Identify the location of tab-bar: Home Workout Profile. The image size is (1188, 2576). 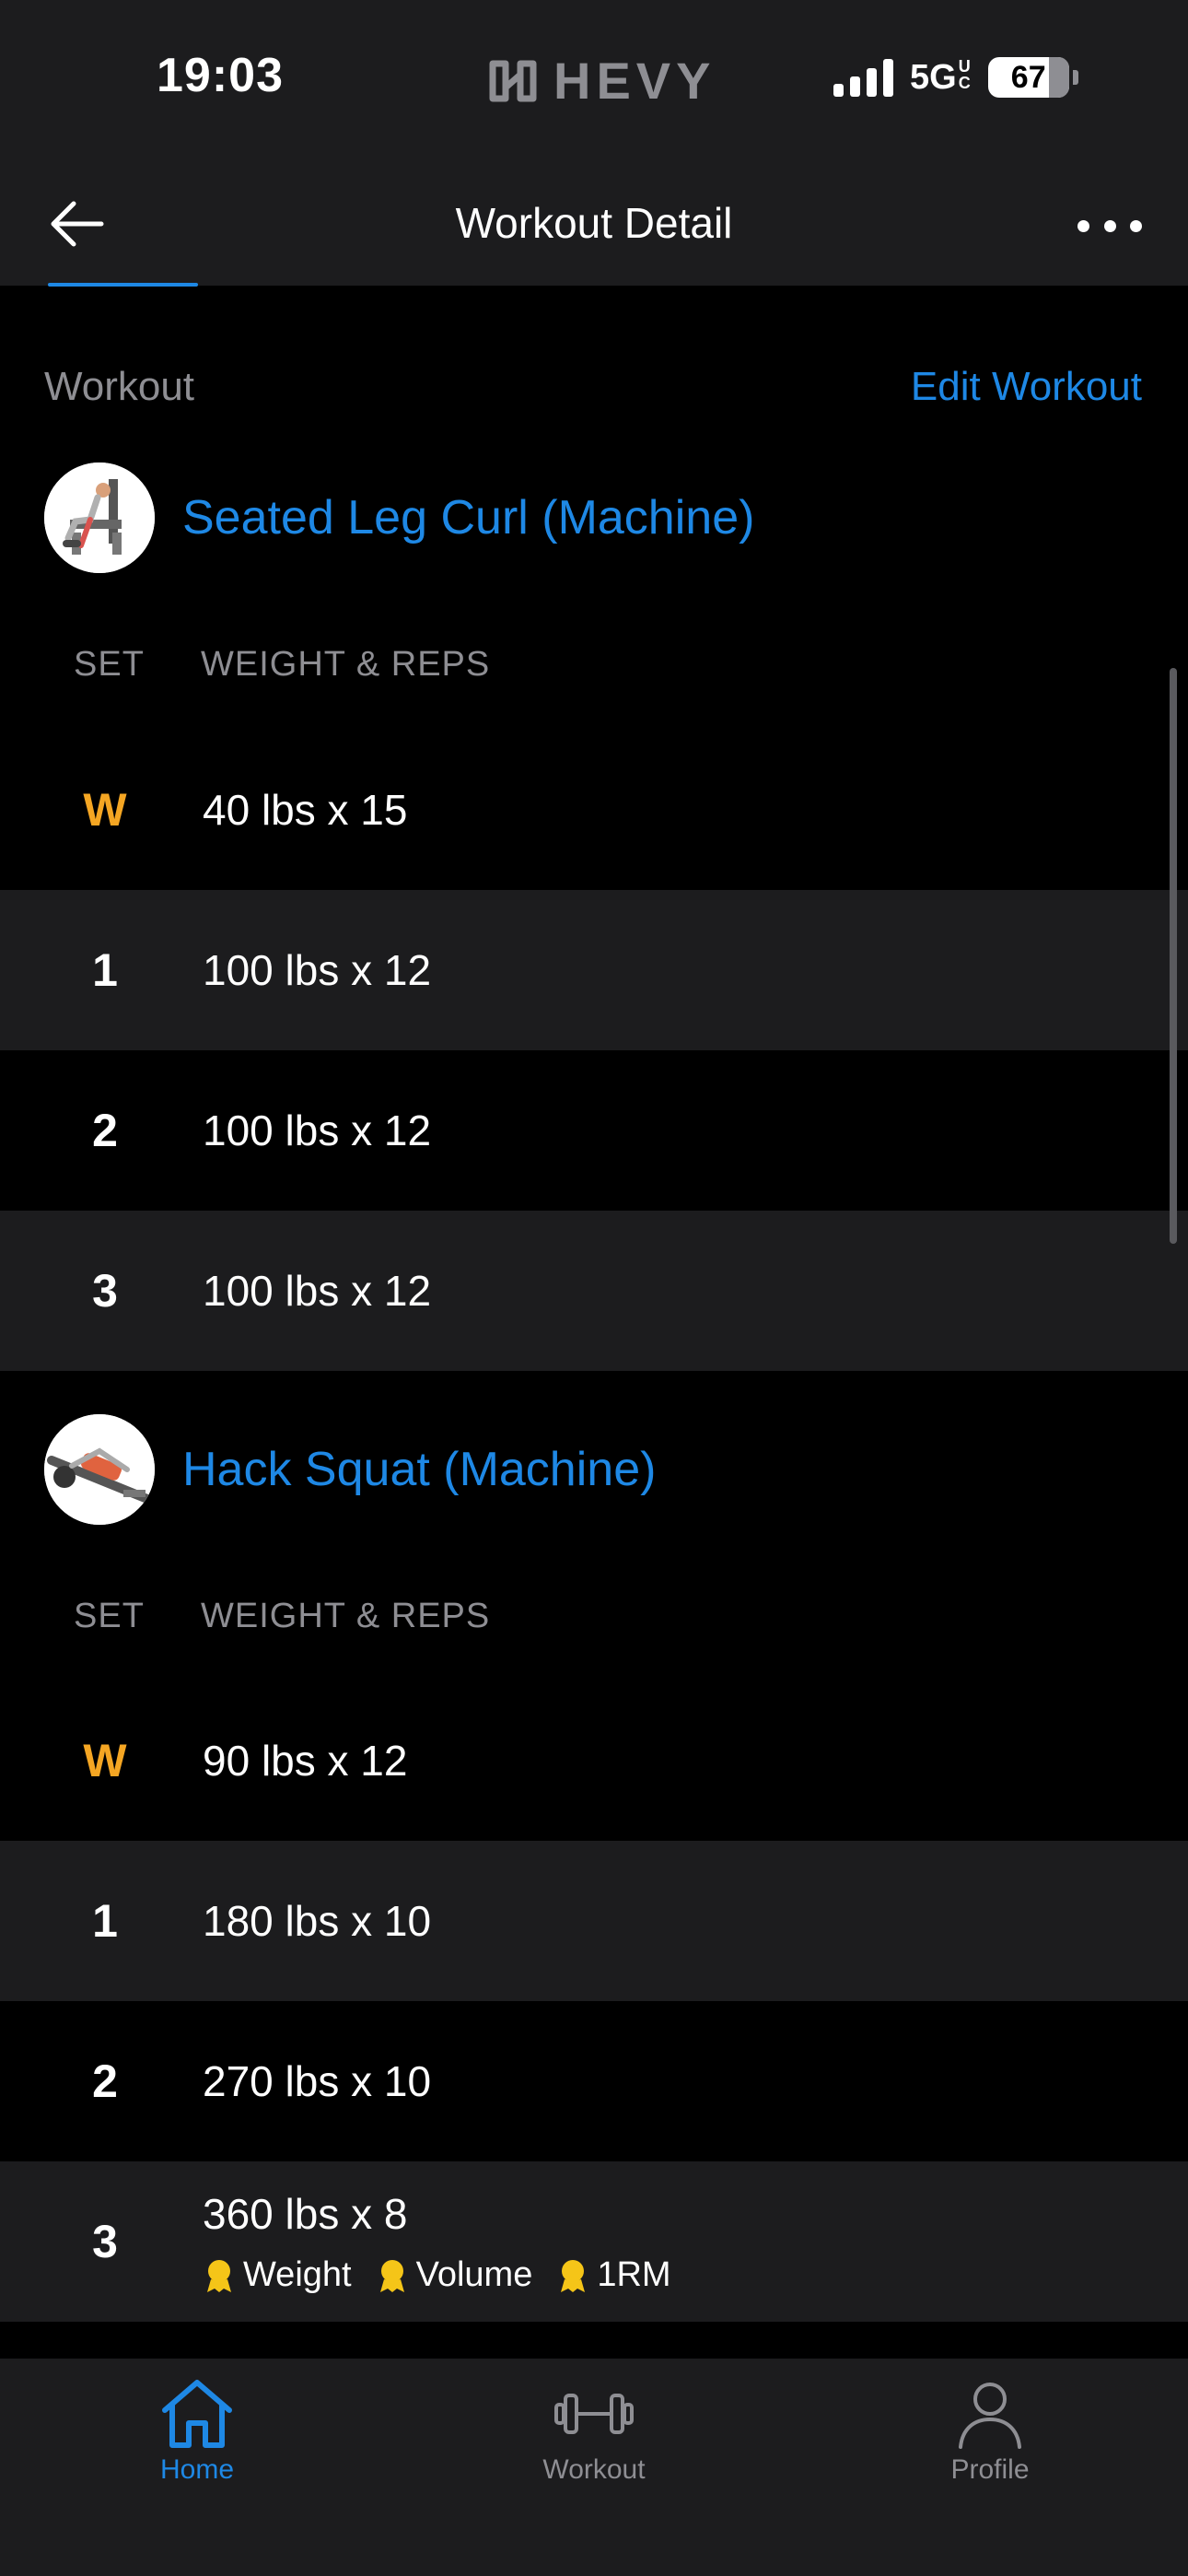
(594, 2467).